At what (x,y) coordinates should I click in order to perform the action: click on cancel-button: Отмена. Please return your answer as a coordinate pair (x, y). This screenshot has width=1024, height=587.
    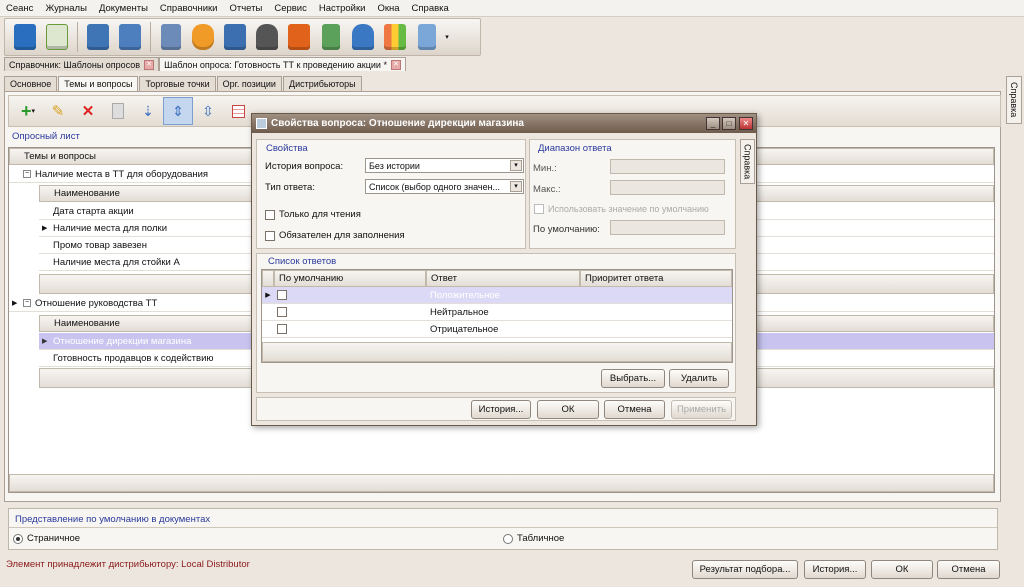
    Looking at the image, I should click on (968, 569).